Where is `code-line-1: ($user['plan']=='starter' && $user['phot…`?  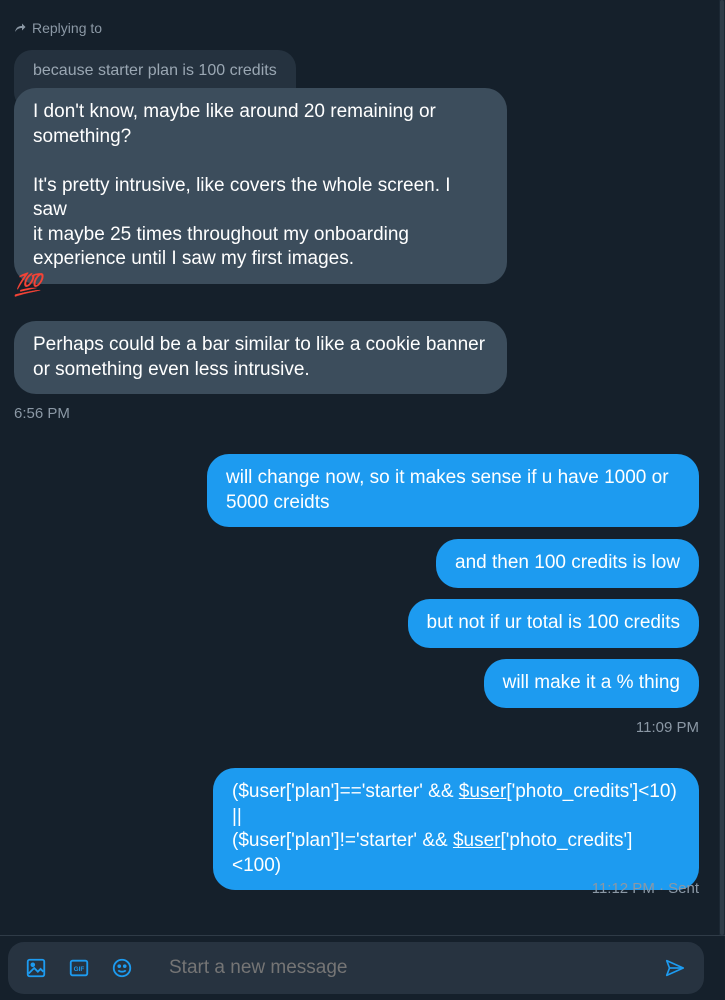
code-line-1: ($user['plan']=='starter' && $user['phot… is located at coordinates (456, 792).